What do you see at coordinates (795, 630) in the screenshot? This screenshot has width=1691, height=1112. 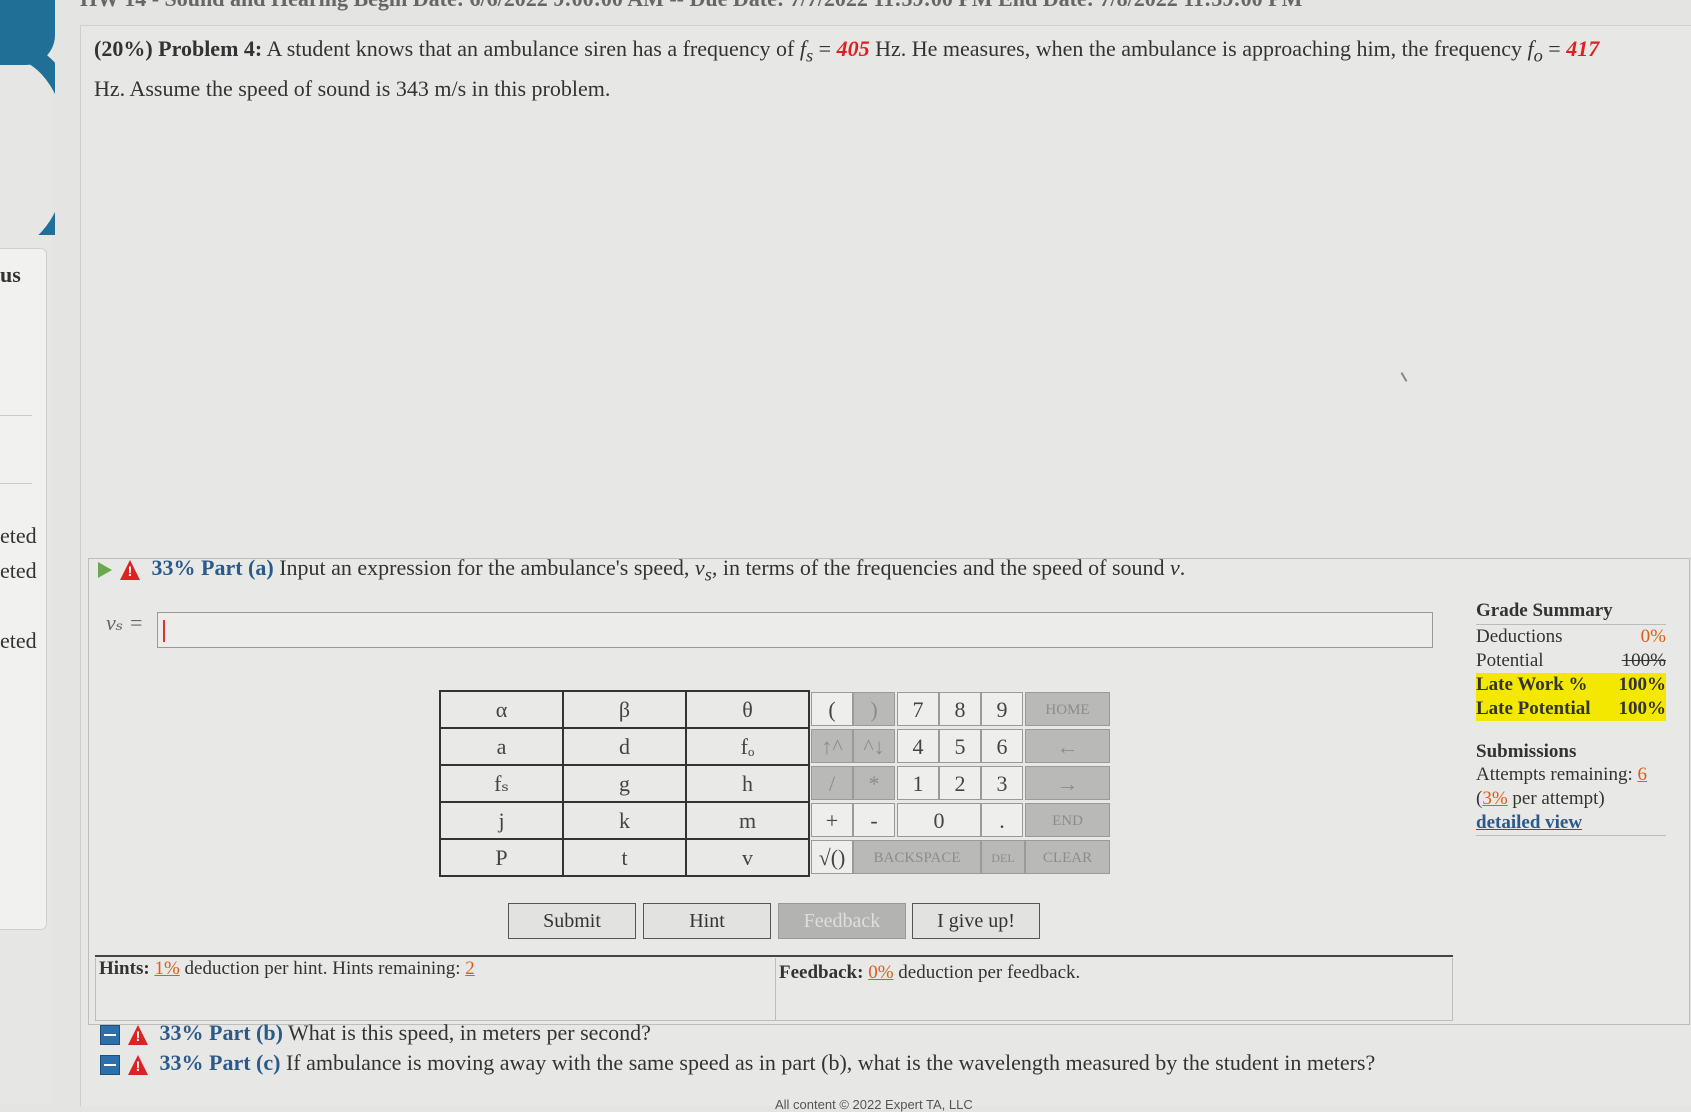 I see `answer-input` at bounding box center [795, 630].